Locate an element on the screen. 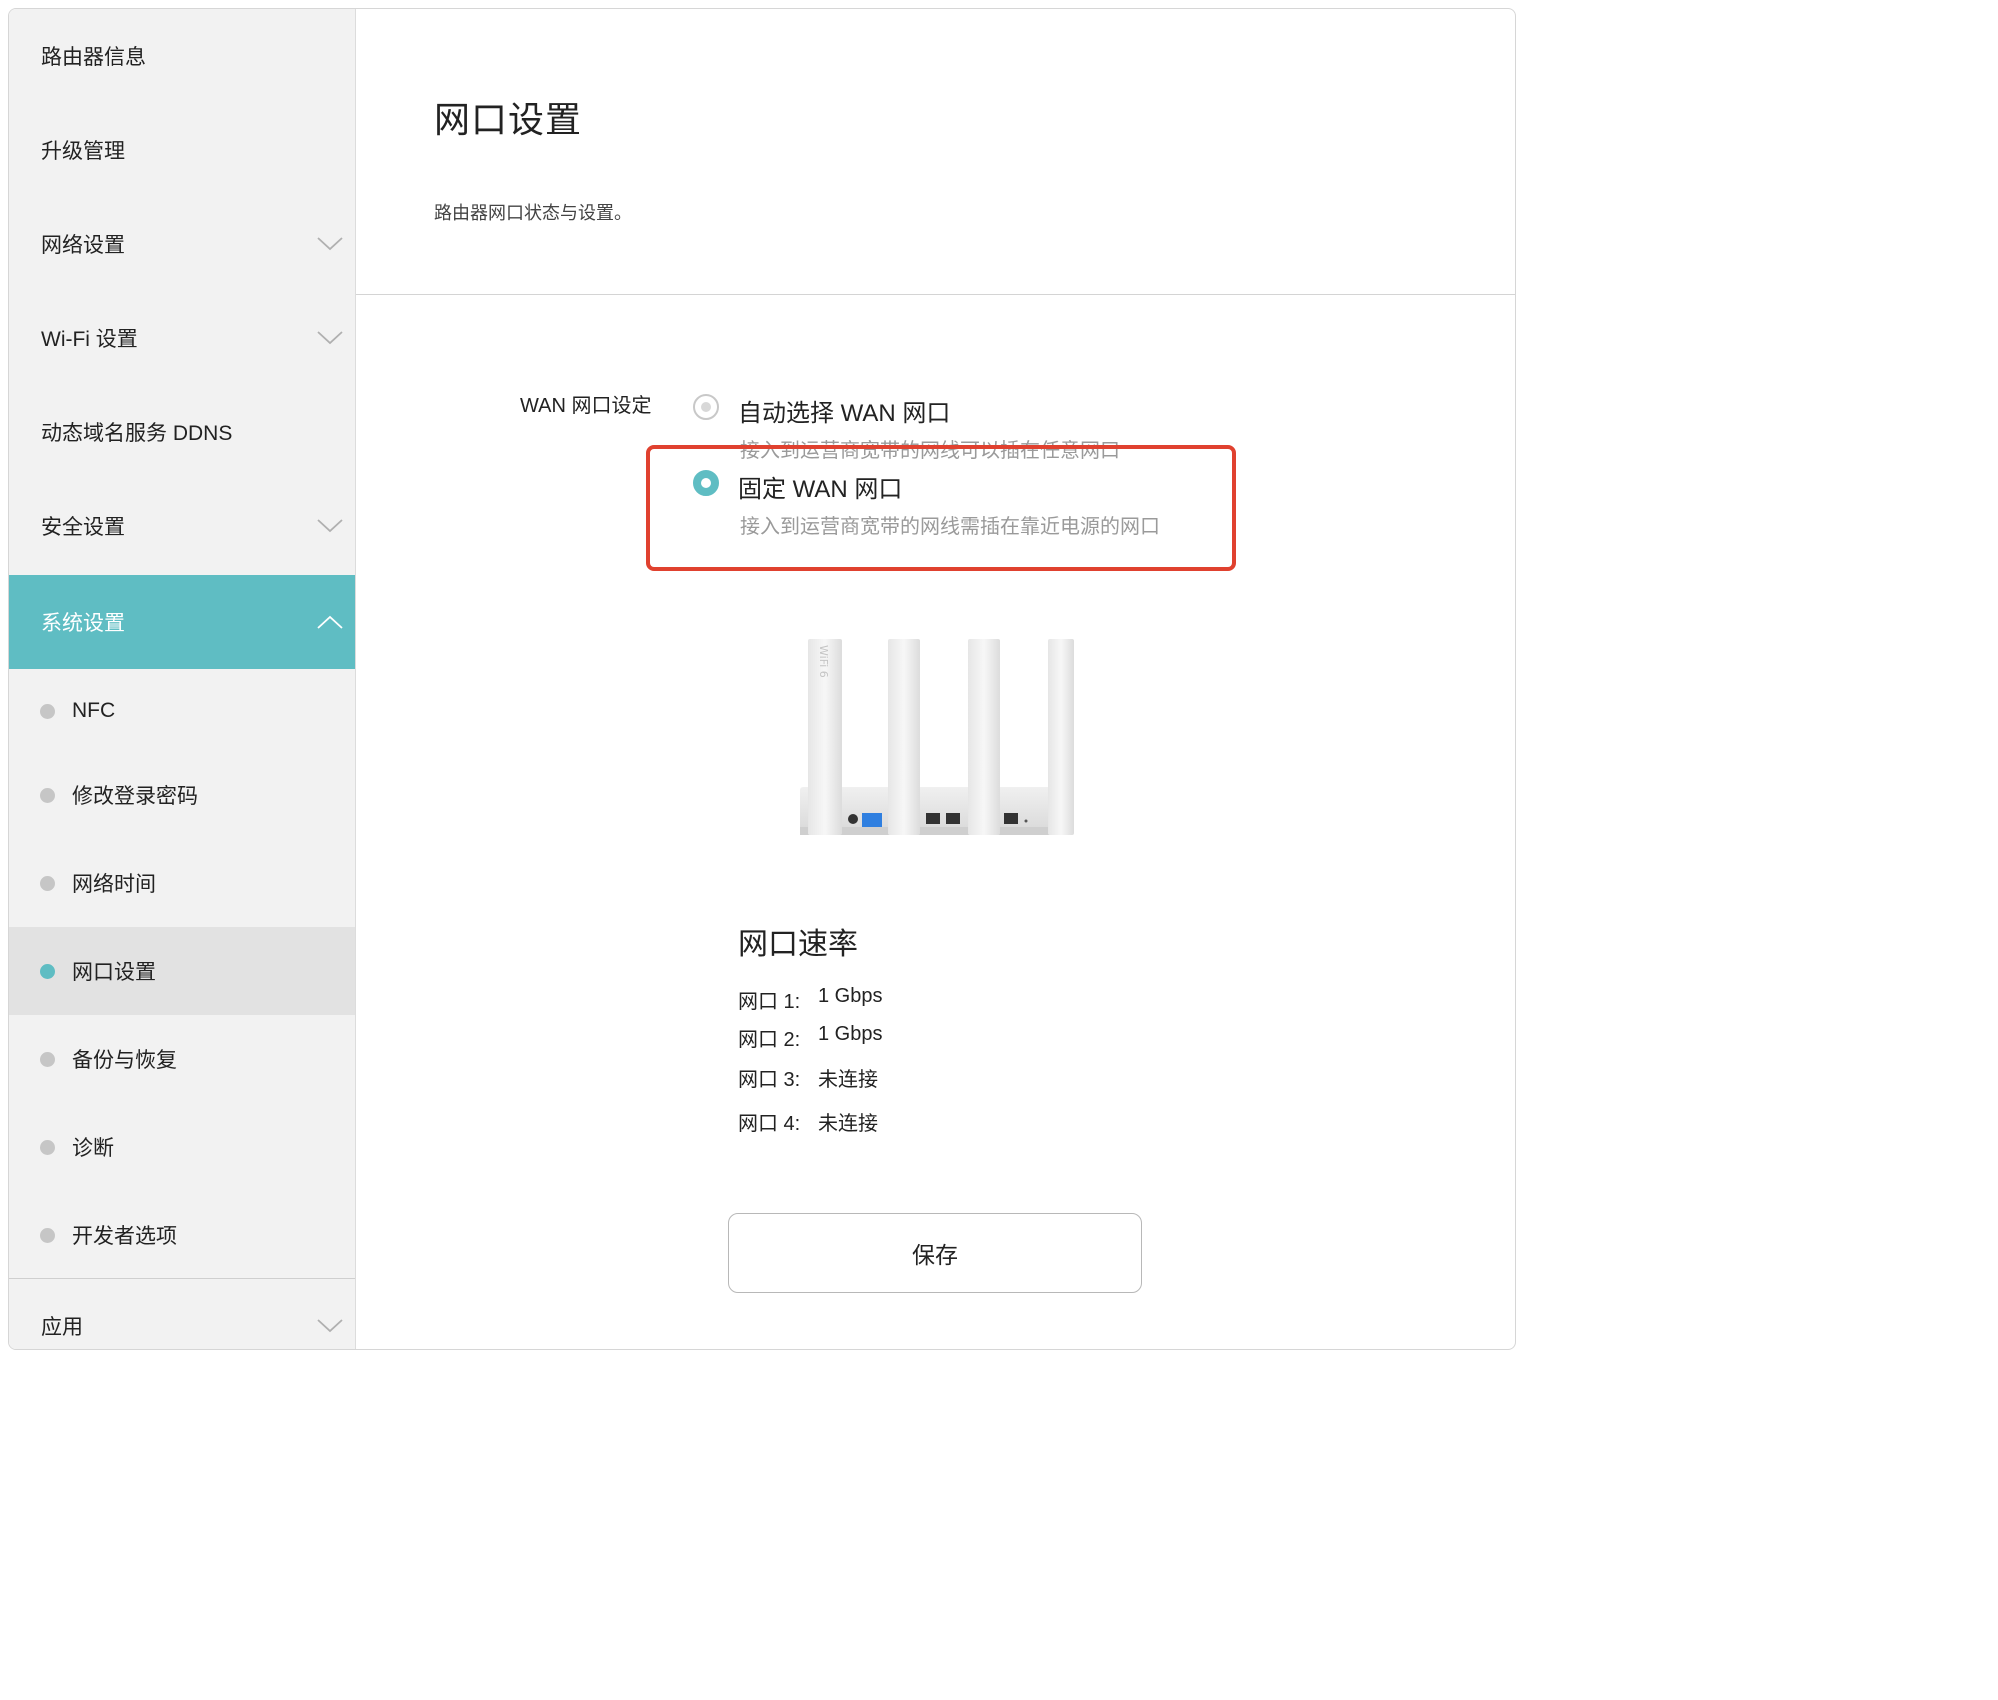 The height and width of the screenshot is (1700, 1998). sidebar-subitem-nfc: NFC is located at coordinates (182, 711).